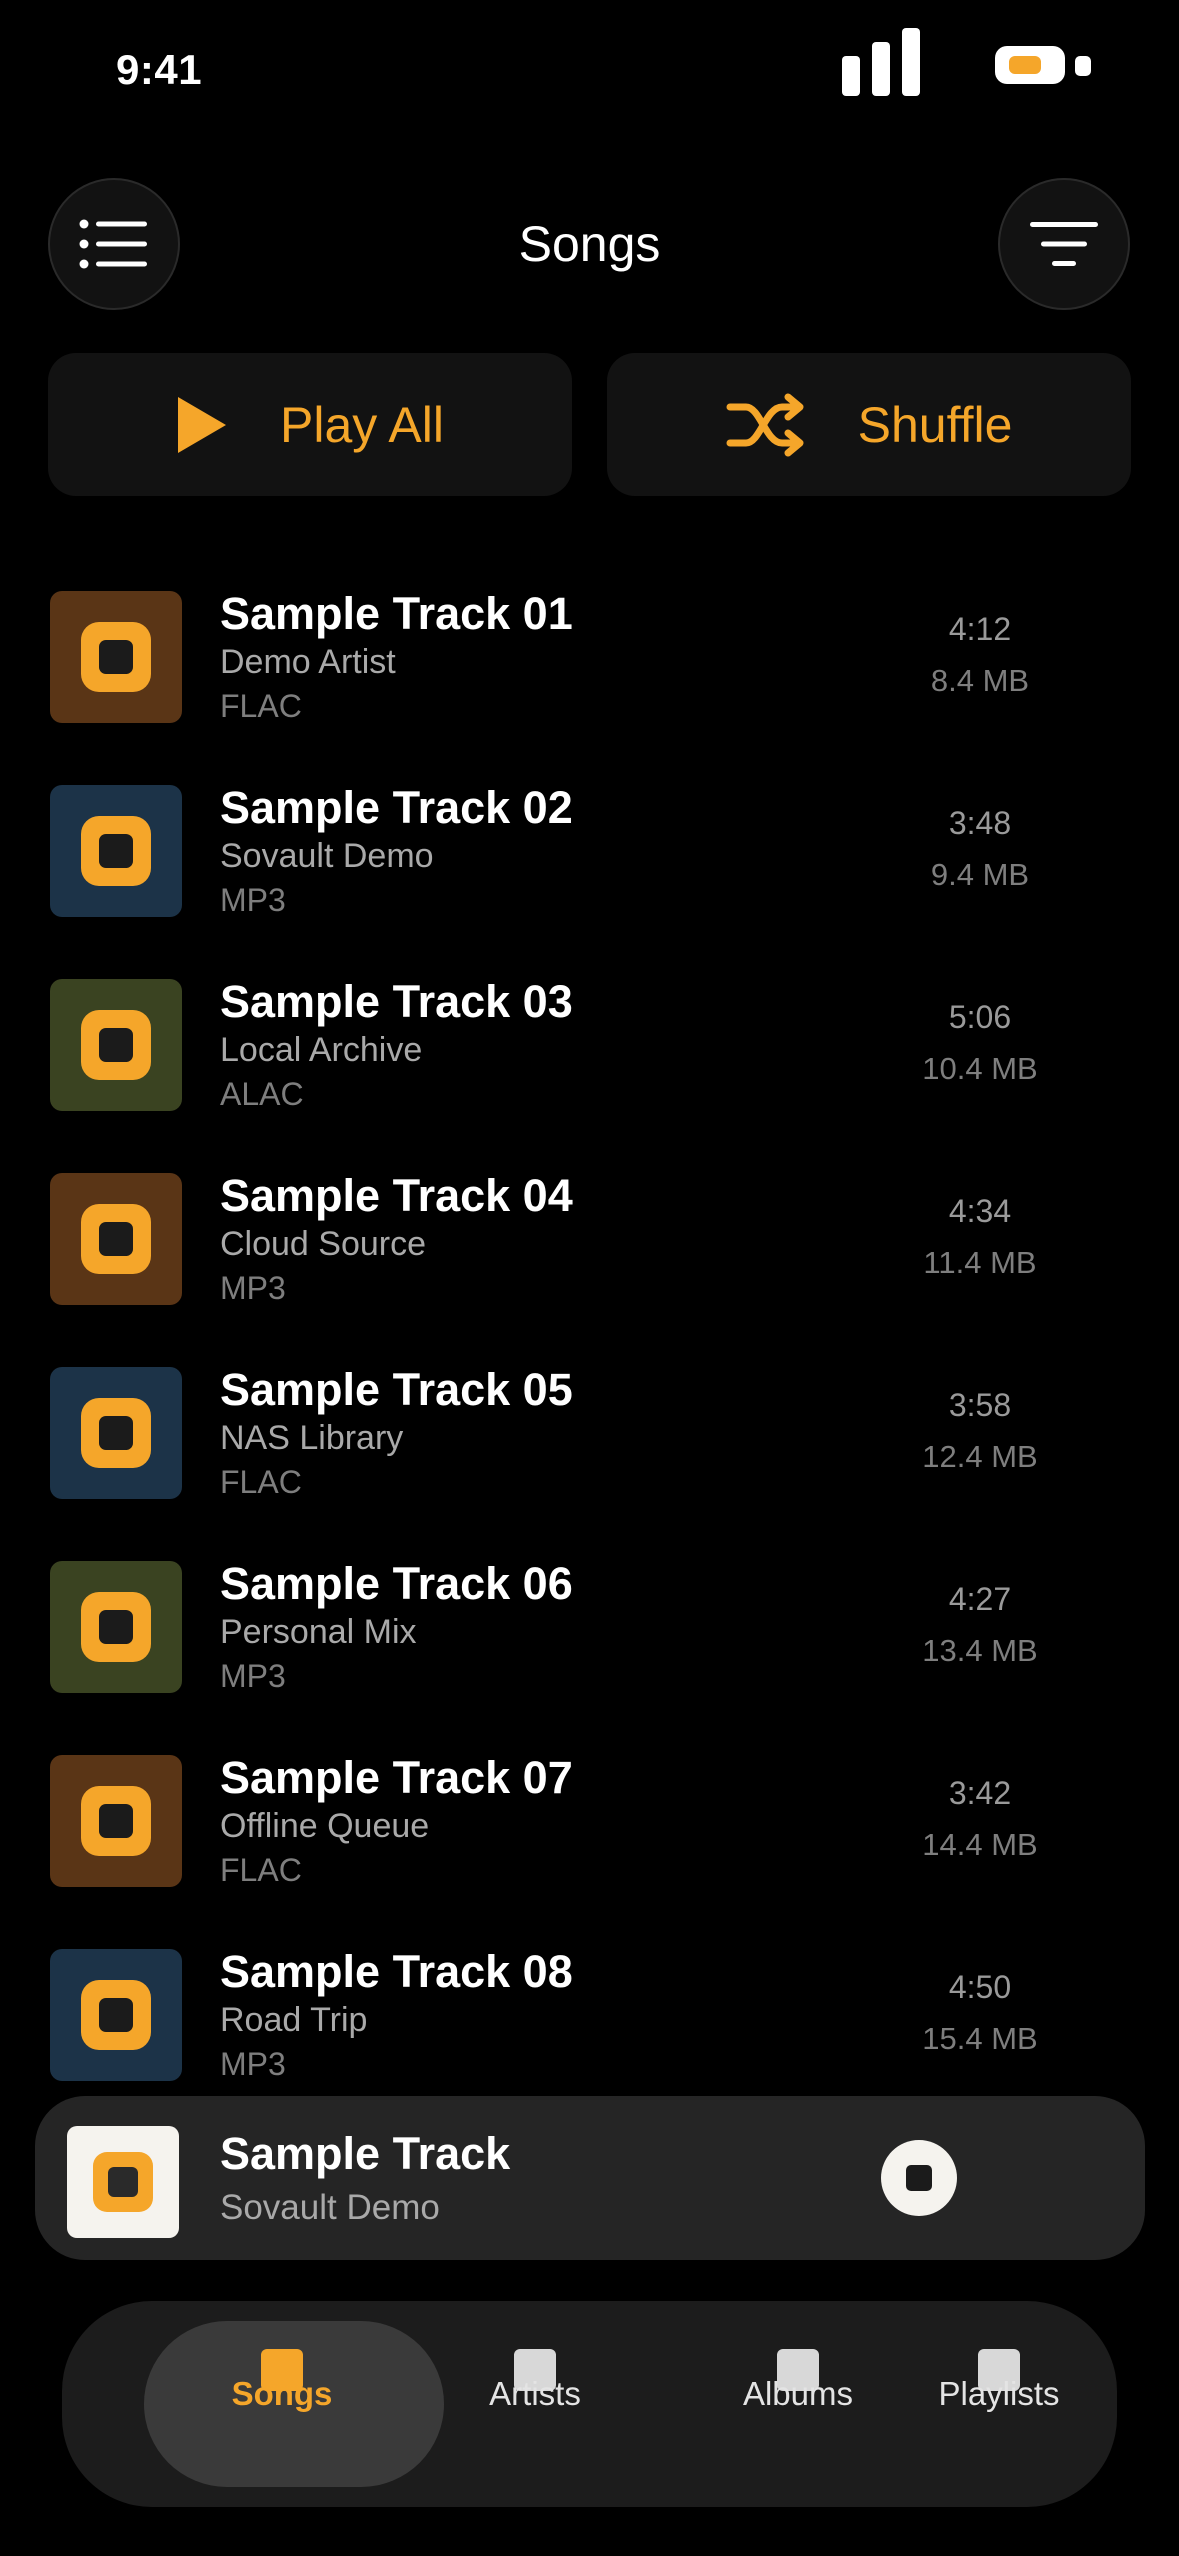 The width and height of the screenshot is (1179, 2556). Describe the element at coordinates (980, 1793) in the screenshot. I see `song-duration: 3:42` at that location.